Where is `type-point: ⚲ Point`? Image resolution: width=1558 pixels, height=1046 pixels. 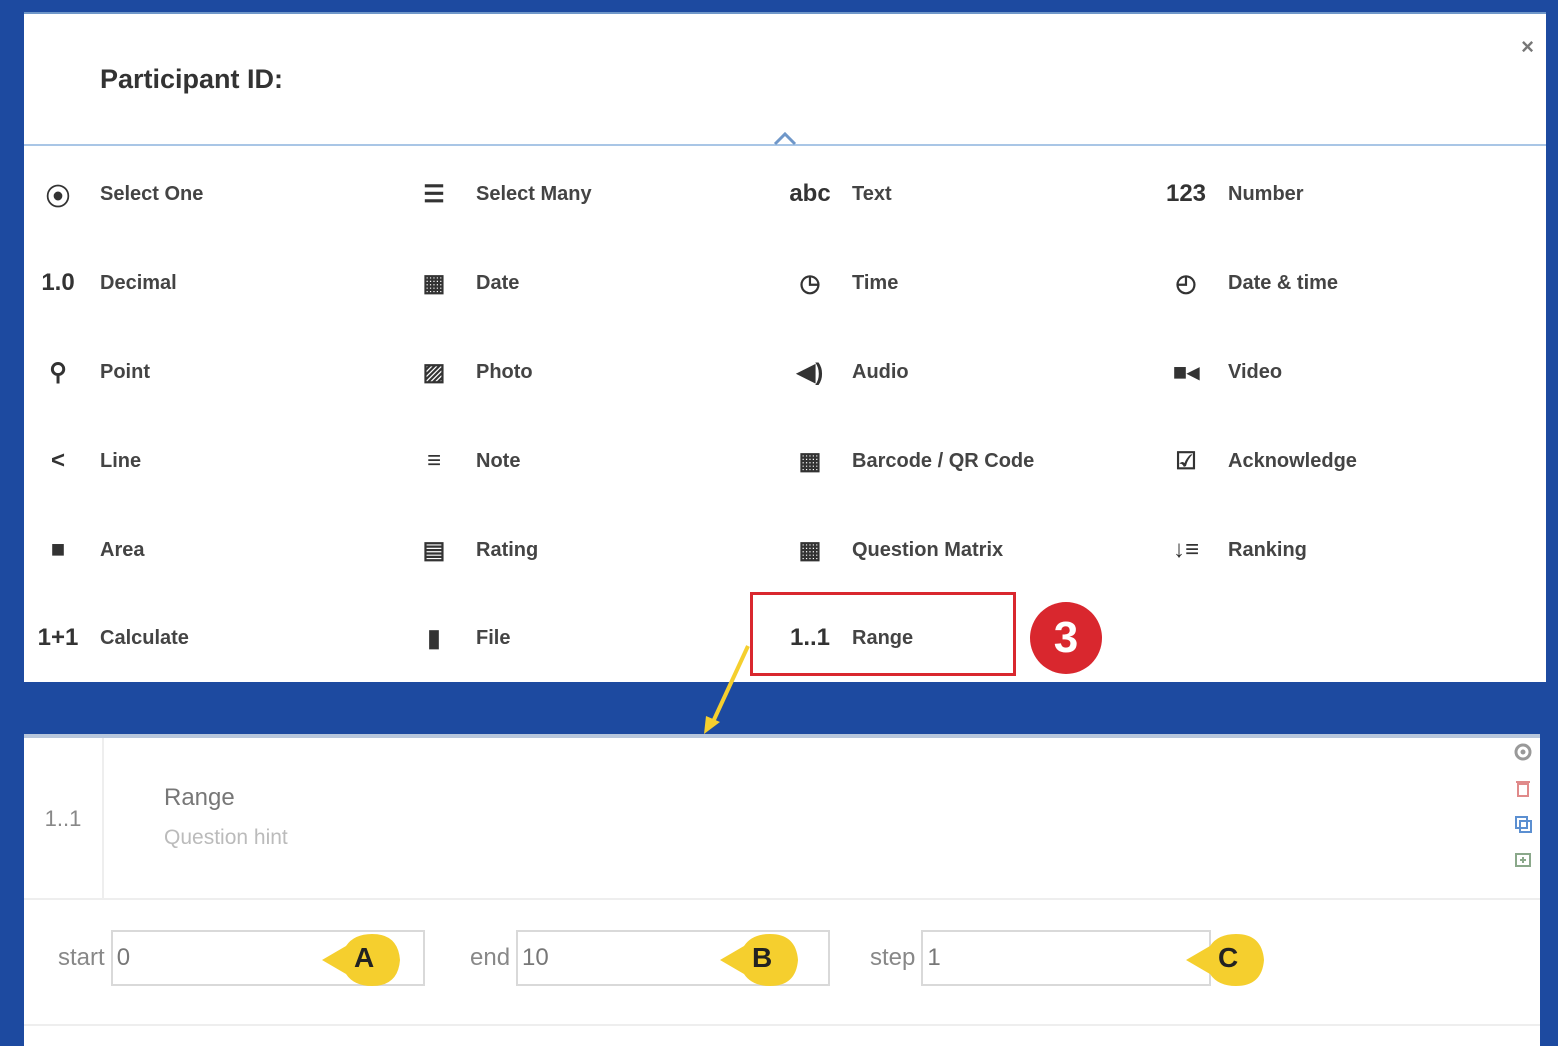
type-point: ⚲ Point is located at coordinates (94, 372).